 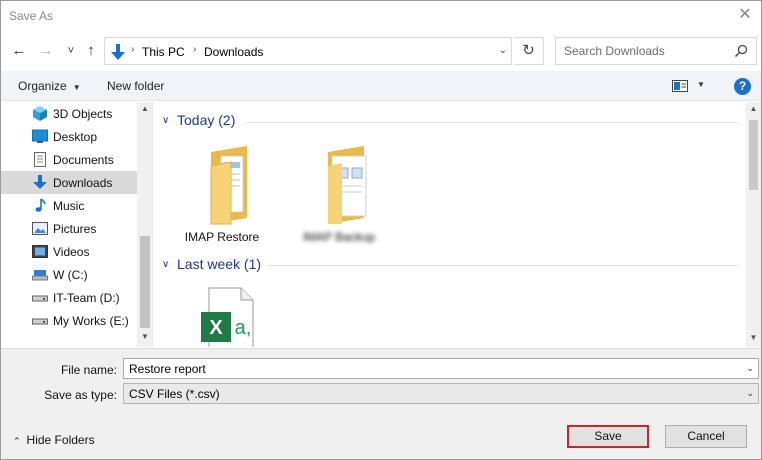 What do you see at coordinates (46, 51) in the screenshot?
I see `forward-arrow-icon: →` at bounding box center [46, 51].